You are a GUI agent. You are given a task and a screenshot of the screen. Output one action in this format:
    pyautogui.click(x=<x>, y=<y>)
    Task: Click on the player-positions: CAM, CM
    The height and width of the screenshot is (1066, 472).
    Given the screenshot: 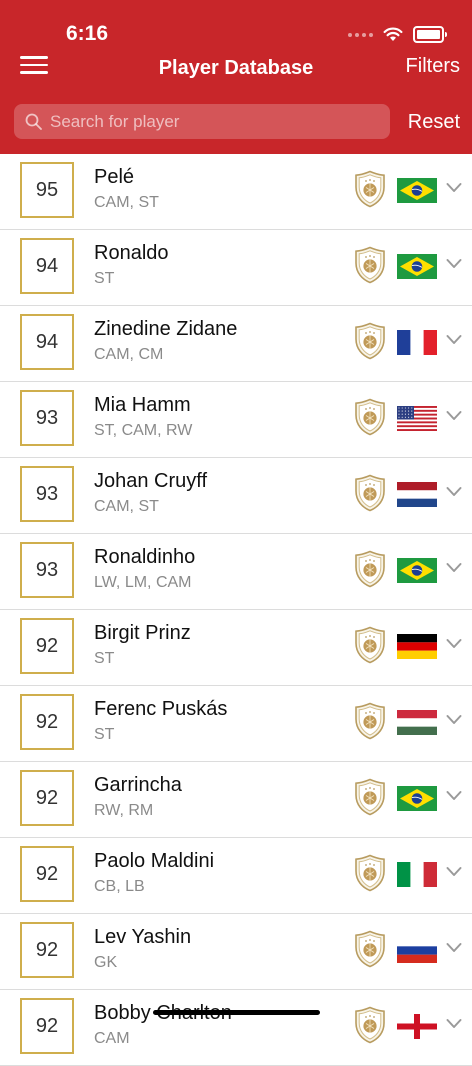 What is the action you would take?
    pyautogui.click(x=129, y=354)
    